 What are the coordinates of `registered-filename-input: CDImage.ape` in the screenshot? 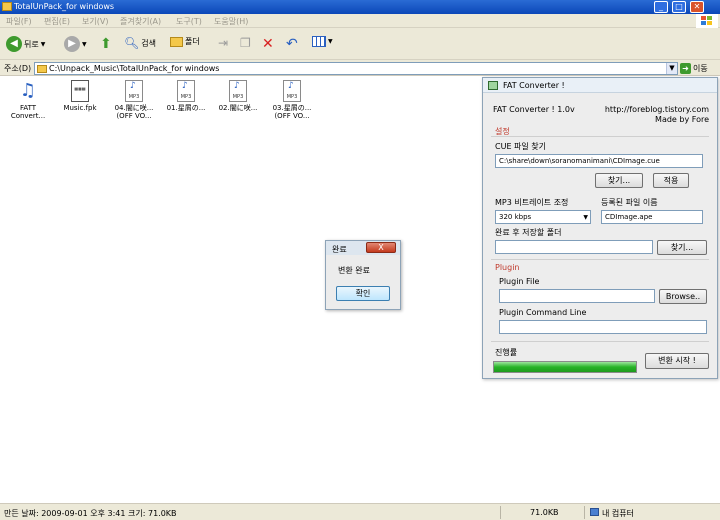 It's located at (652, 217).